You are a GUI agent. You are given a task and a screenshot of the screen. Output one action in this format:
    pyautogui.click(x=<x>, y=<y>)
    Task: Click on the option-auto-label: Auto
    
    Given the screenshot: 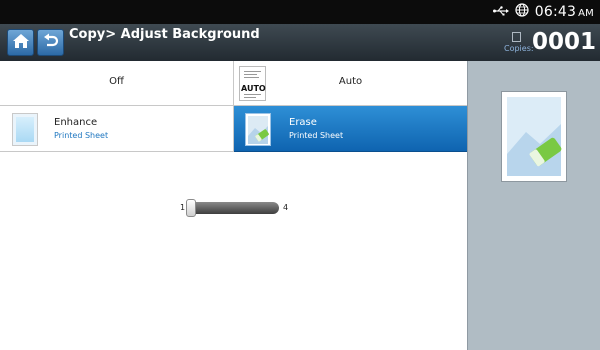 What is the action you would take?
    pyautogui.click(x=350, y=81)
    